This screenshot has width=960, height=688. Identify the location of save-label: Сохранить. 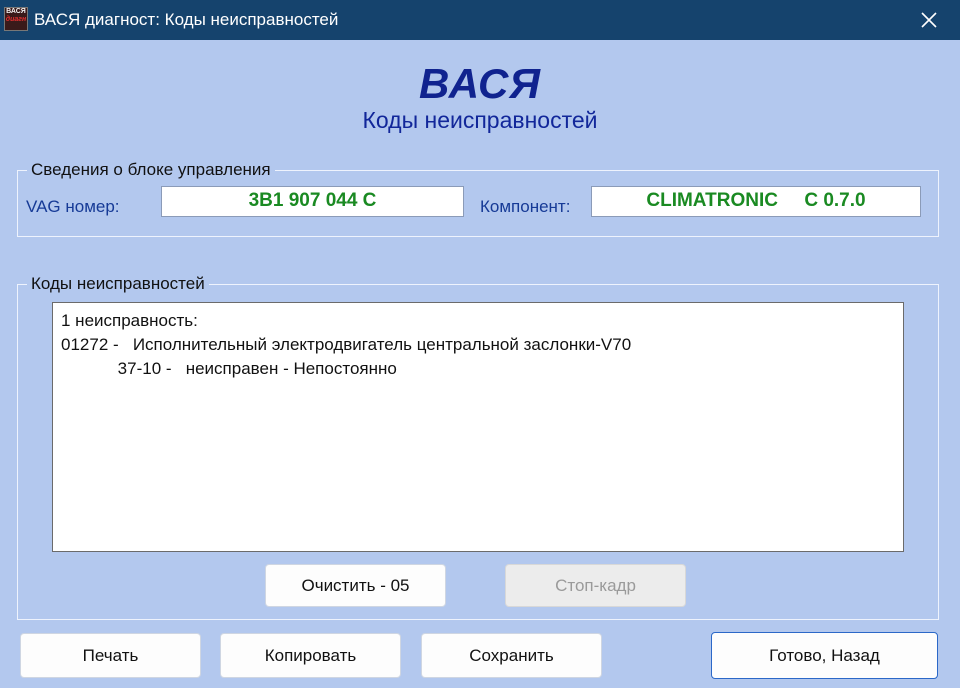
(511, 655).